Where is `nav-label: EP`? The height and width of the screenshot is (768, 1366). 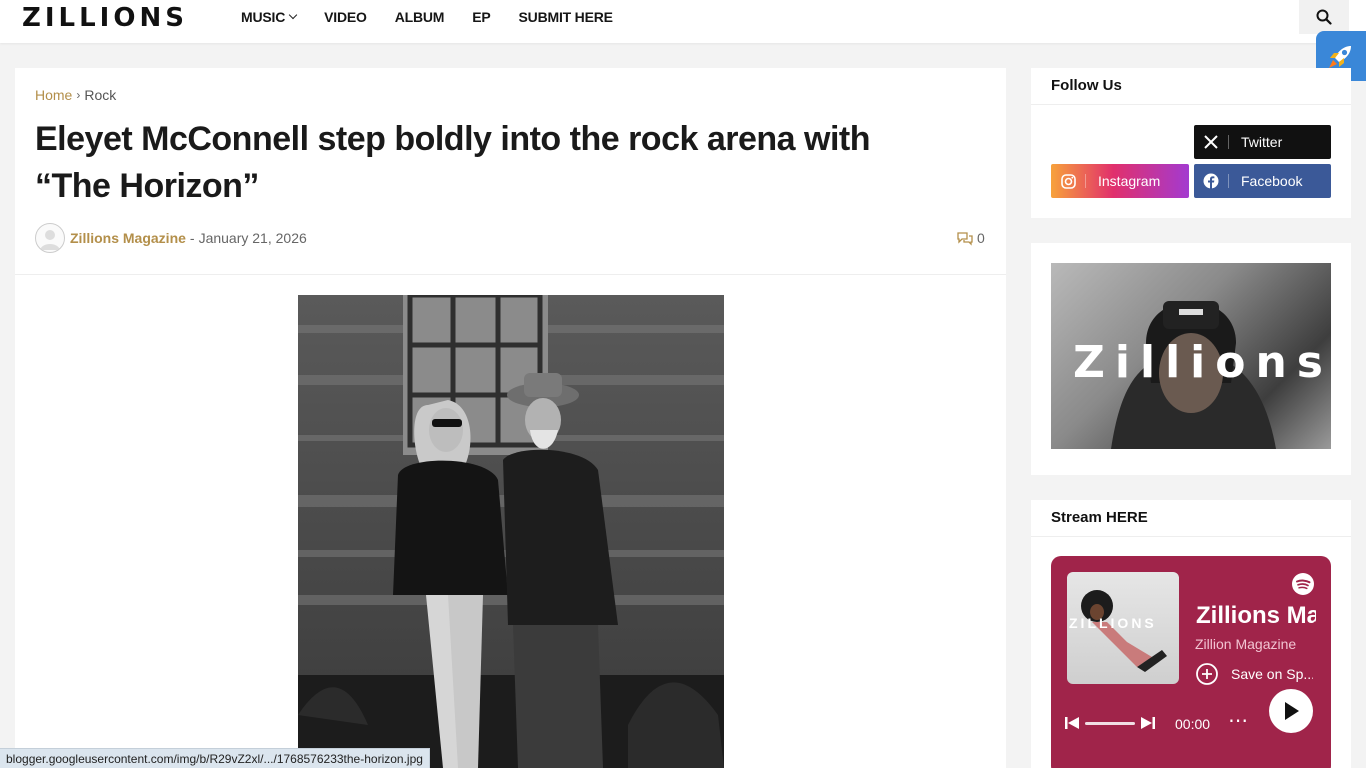 nav-label: EP is located at coordinates (481, 17).